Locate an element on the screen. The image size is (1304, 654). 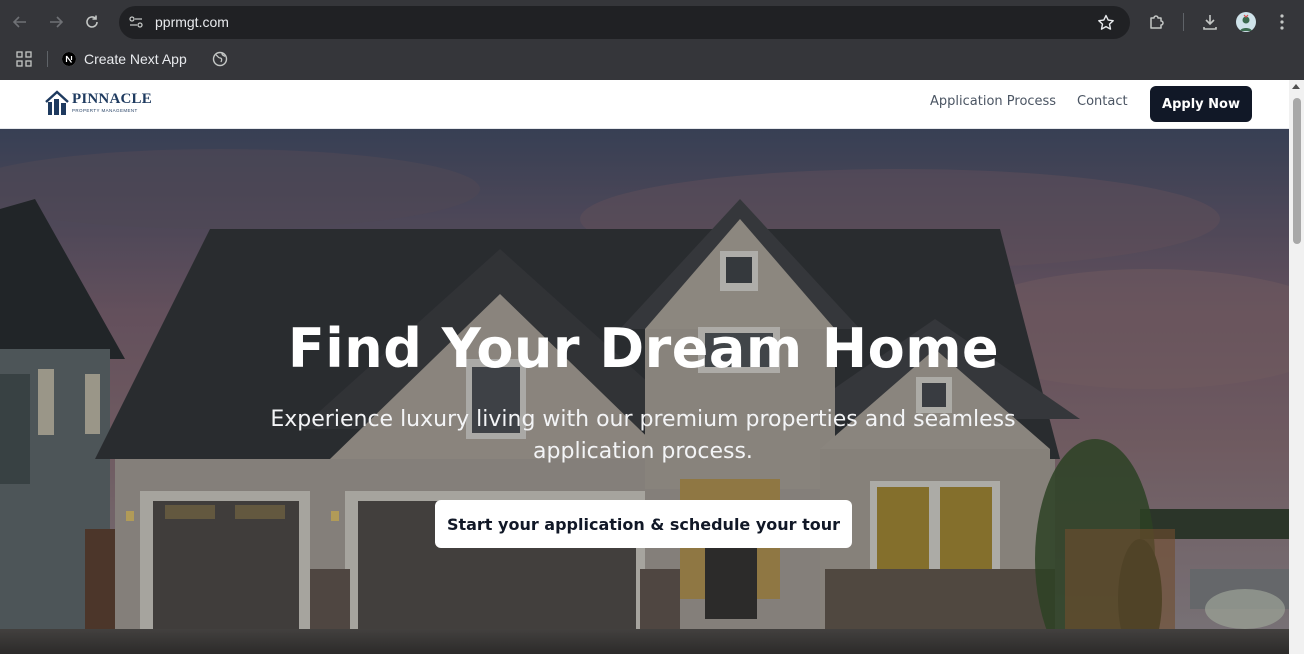
apps-grid-icon is located at coordinates (24, 59).